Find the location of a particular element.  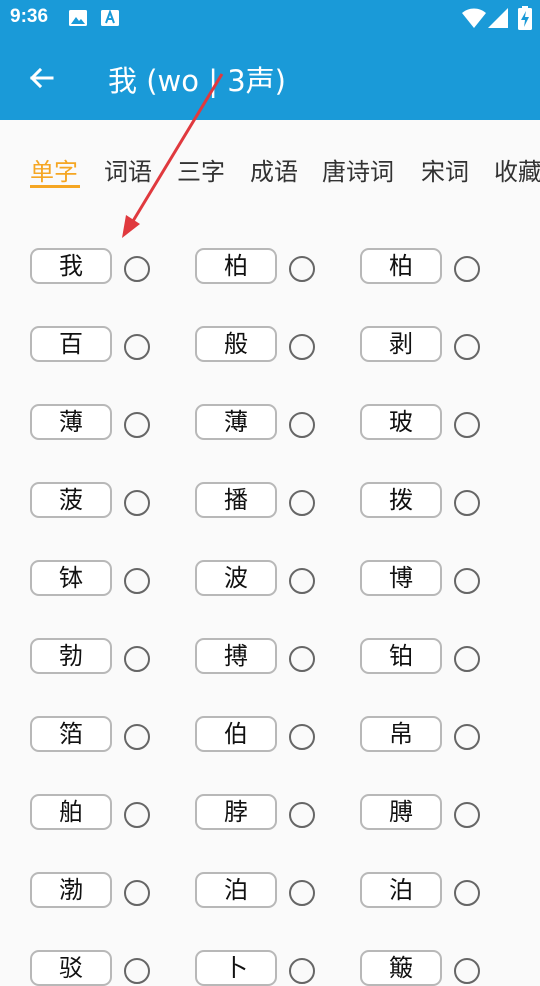

page-title: 我 (wo | 3声) is located at coordinates (197, 81).